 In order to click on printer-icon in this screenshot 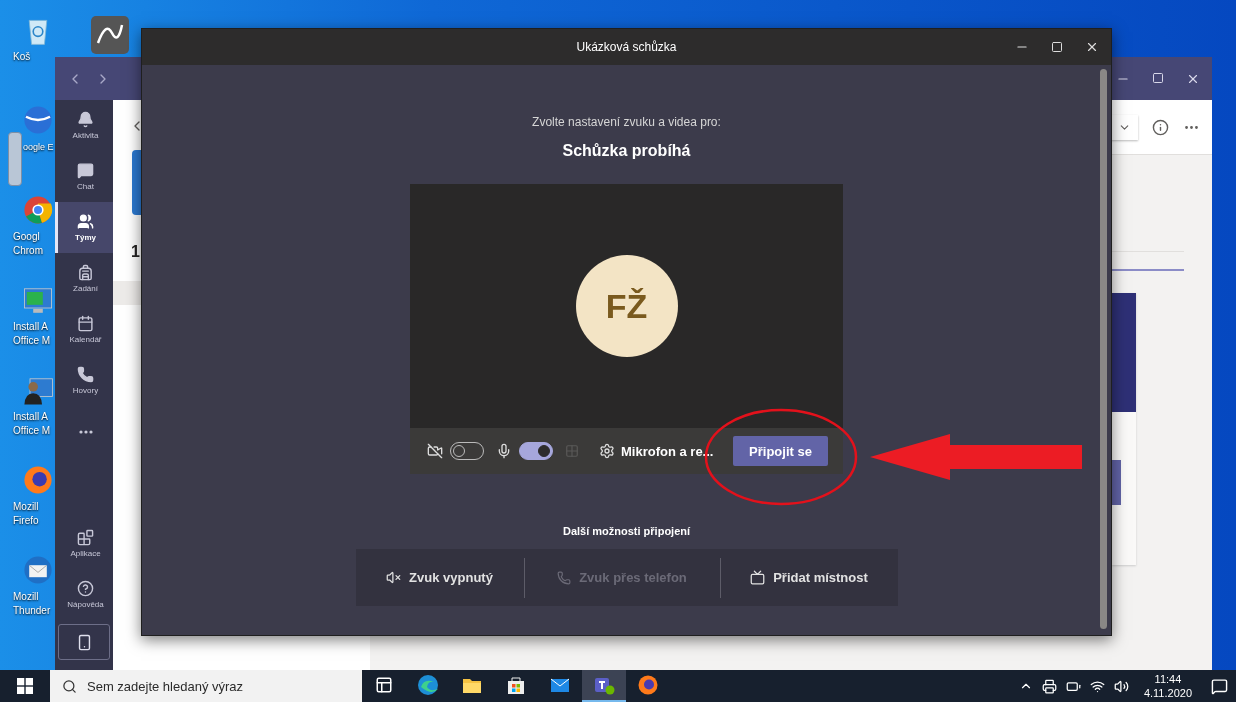, I will do `click(1049, 686)`.